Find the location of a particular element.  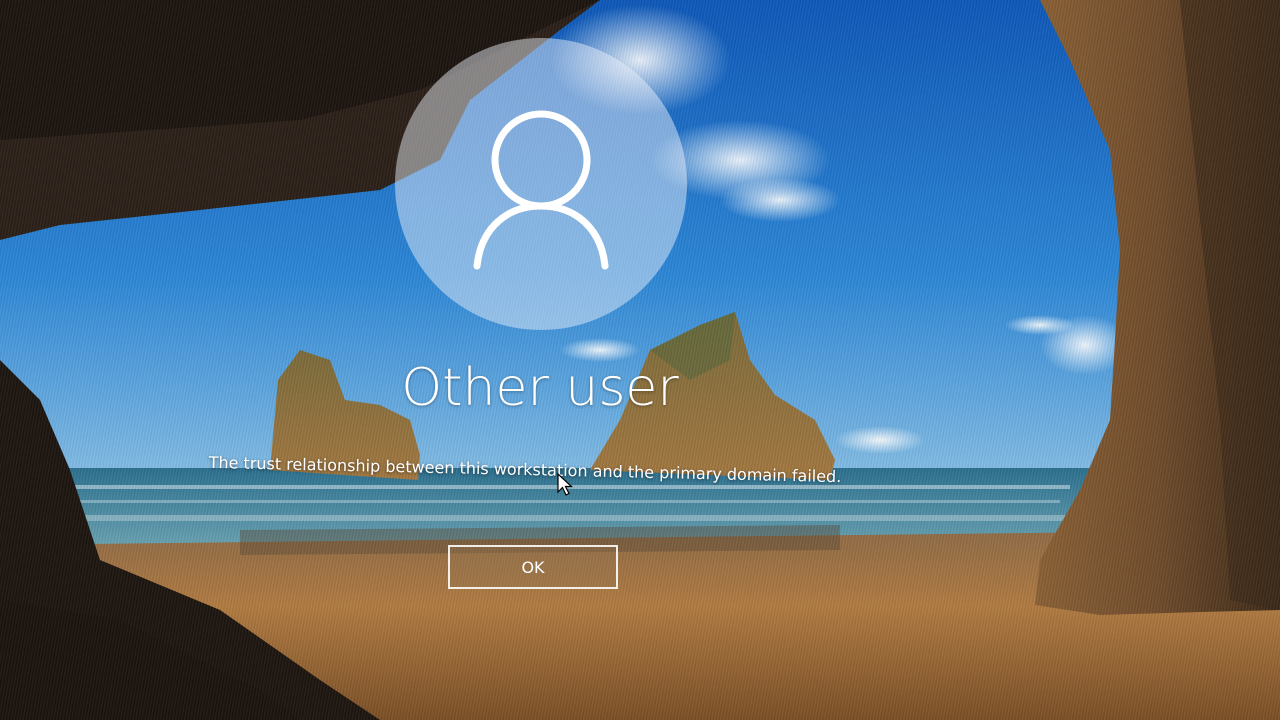

username-label: Other user is located at coordinates (540, 388).